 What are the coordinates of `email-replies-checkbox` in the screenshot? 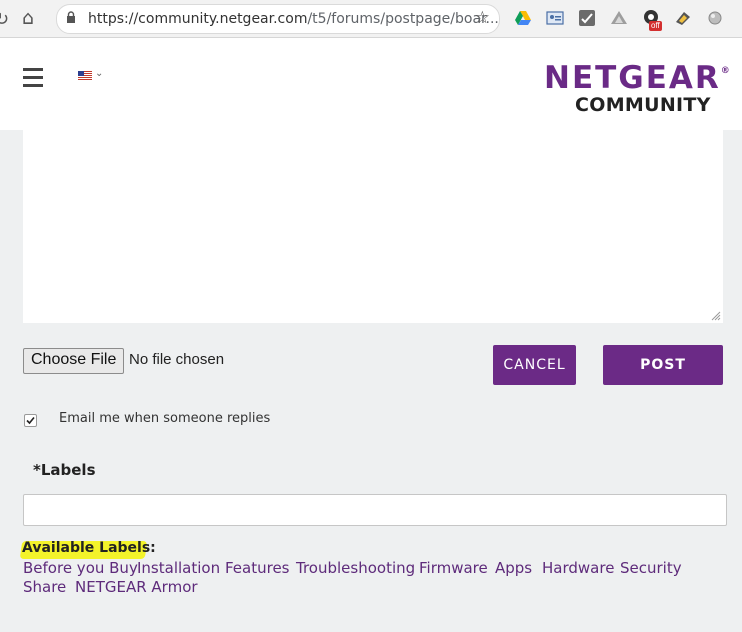 It's located at (30, 420).